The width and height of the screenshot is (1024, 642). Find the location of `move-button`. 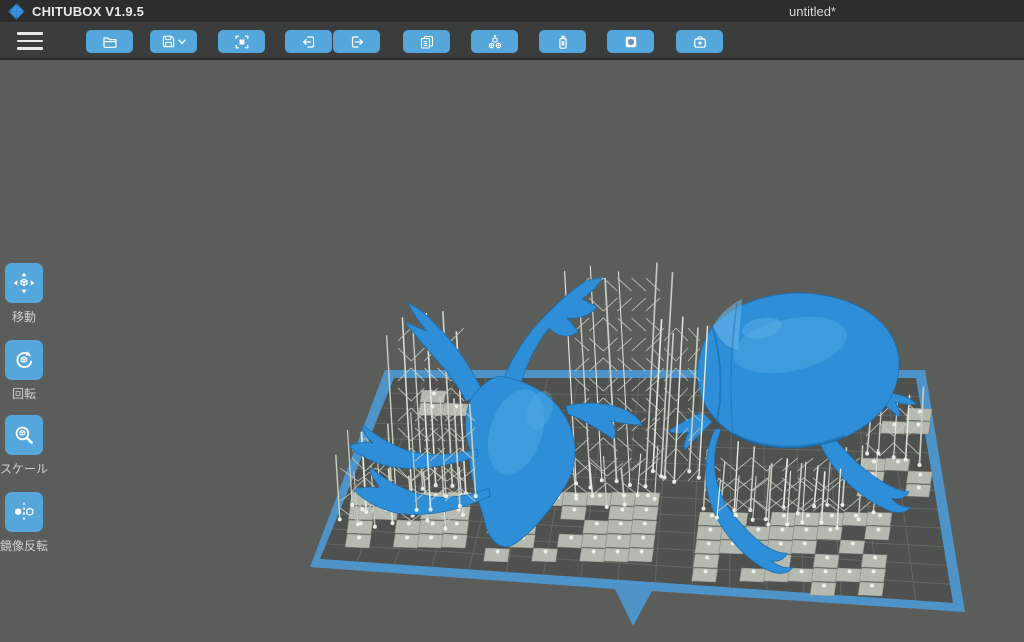

move-button is located at coordinates (24, 283).